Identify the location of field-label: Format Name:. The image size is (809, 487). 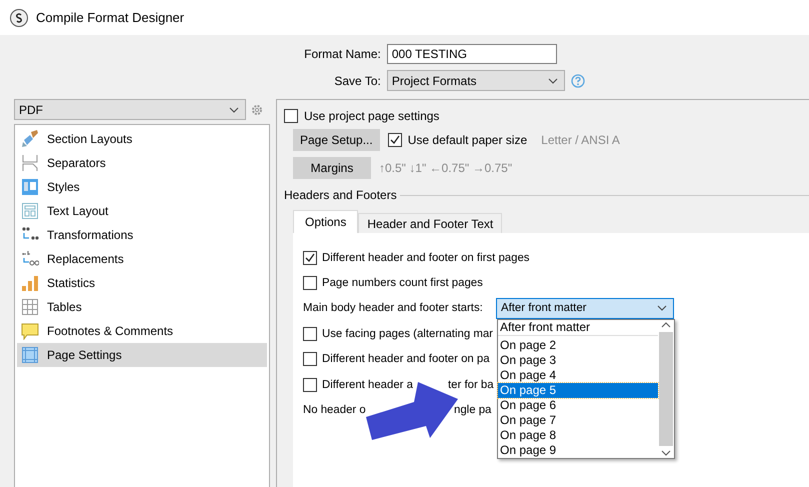
(342, 54).